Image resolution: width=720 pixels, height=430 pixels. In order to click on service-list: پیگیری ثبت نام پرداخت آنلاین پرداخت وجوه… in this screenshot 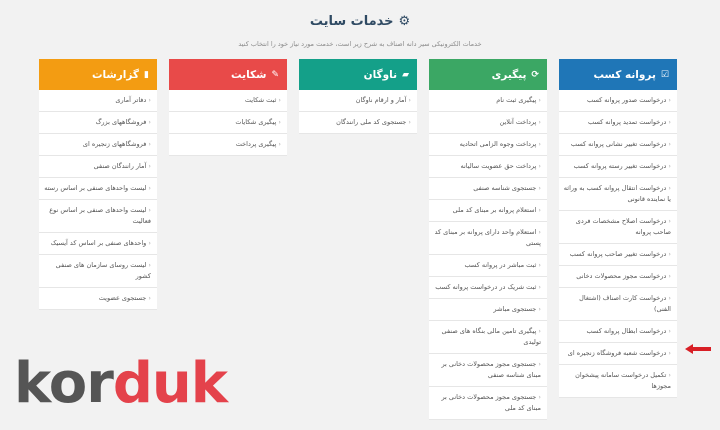, I will do `click(488, 255)`.